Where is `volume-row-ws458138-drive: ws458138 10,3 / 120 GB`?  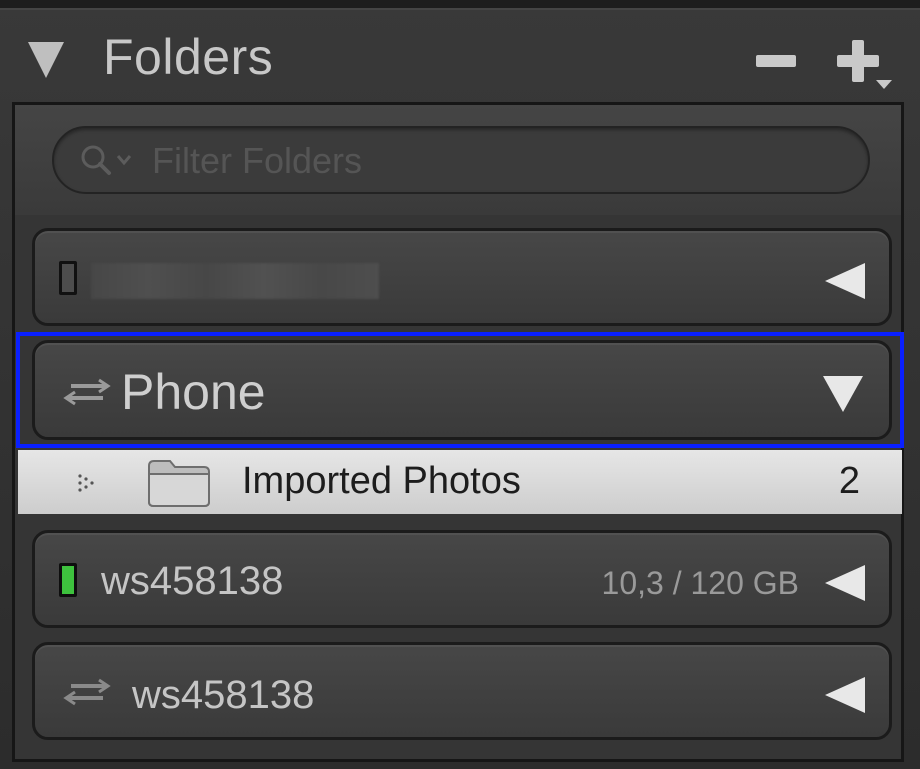 volume-row-ws458138-drive: ws458138 10,3 / 120 GB is located at coordinates (462, 579).